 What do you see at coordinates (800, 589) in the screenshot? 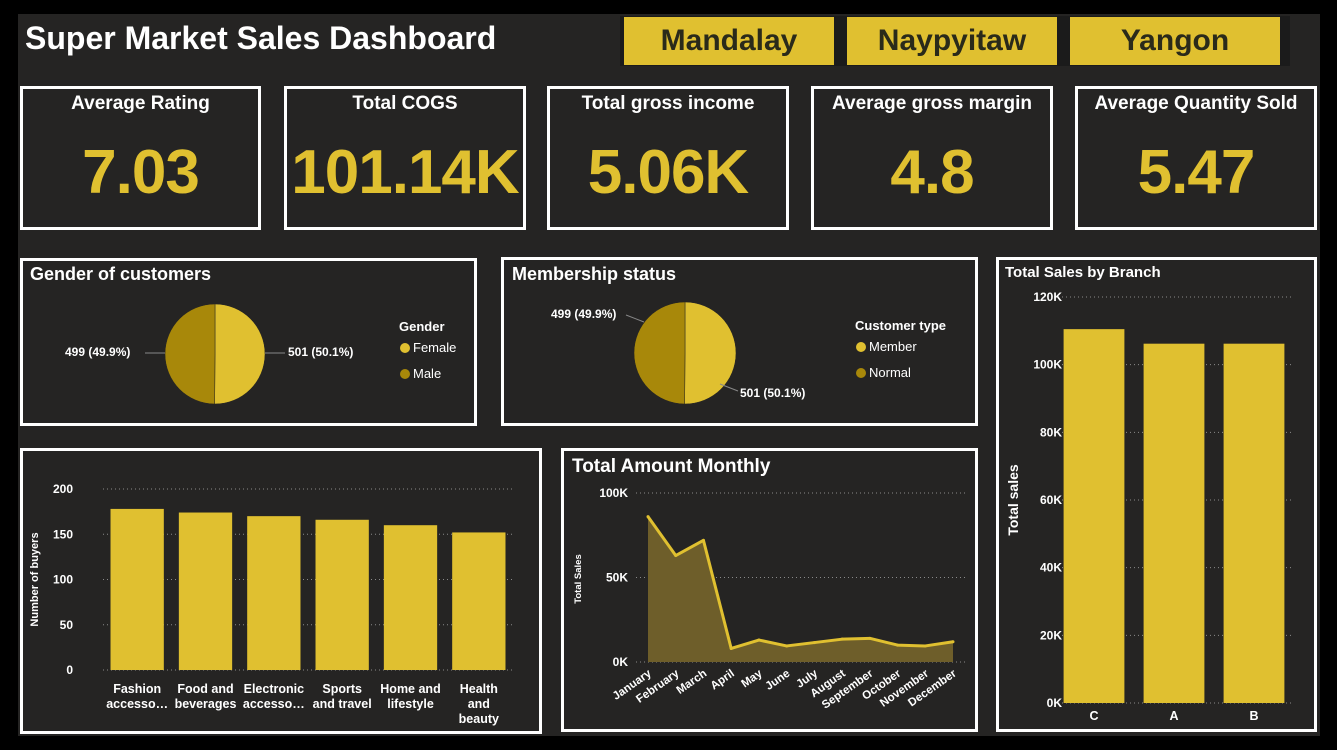
I see `area-fill` at bounding box center [800, 589].